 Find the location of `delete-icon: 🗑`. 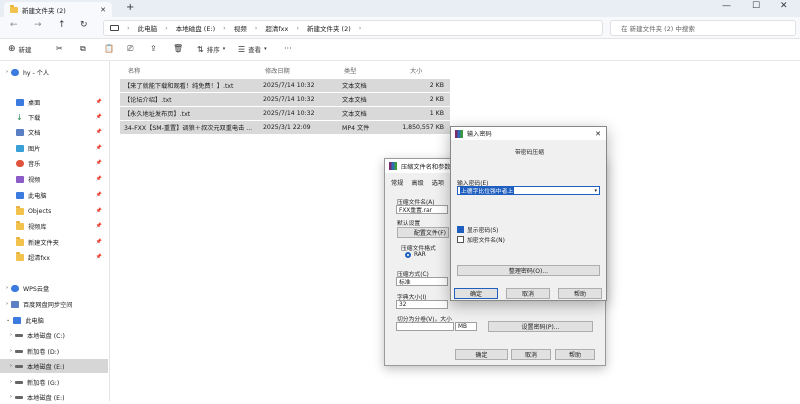

delete-icon: 🗑 is located at coordinates (178, 48).